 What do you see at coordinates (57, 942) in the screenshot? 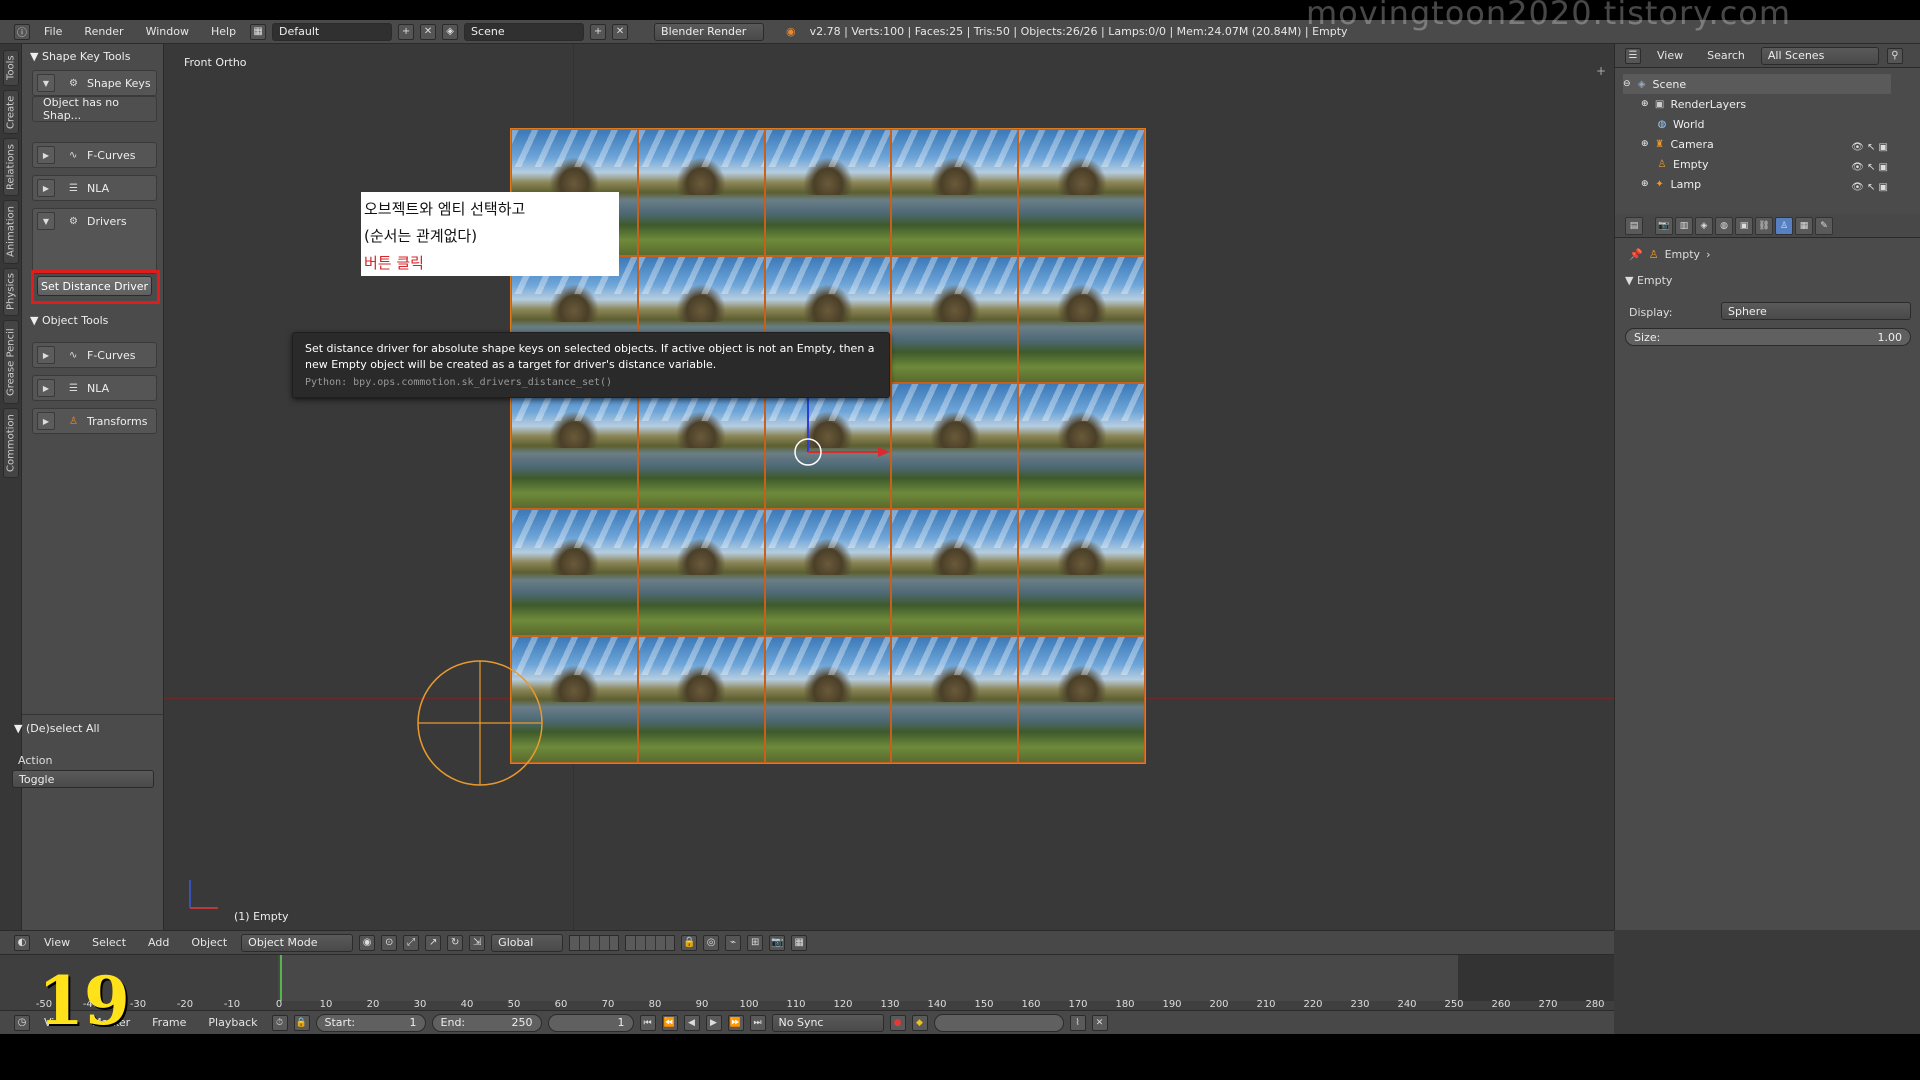
I see `menu-view: View` at bounding box center [57, 942].